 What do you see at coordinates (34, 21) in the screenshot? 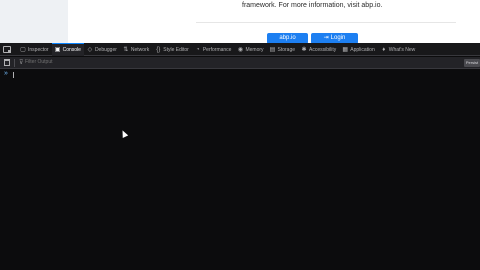
I see `page-sidebar-strip` at bounding box center [34, 21].